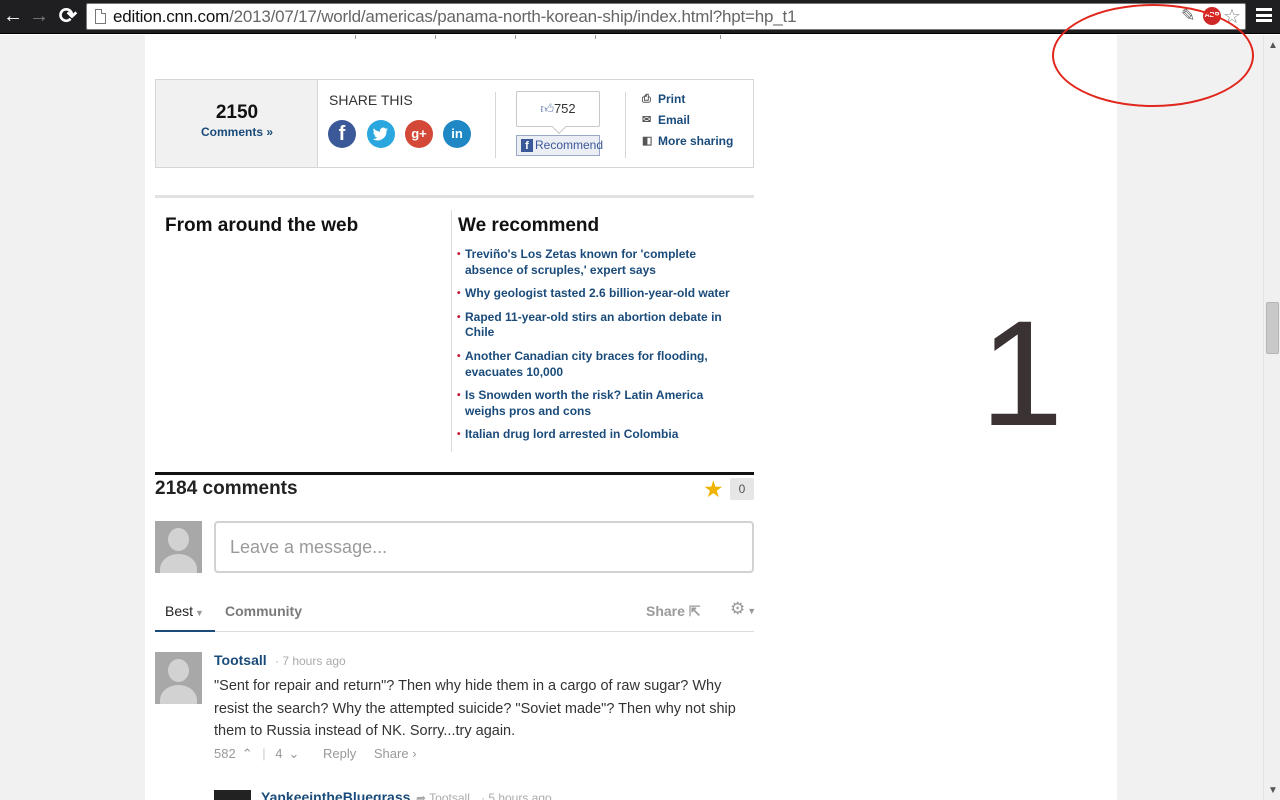 This screenshot has width=1280, height=800. I want to click on annotation-number: 1, so click(1022, 373).